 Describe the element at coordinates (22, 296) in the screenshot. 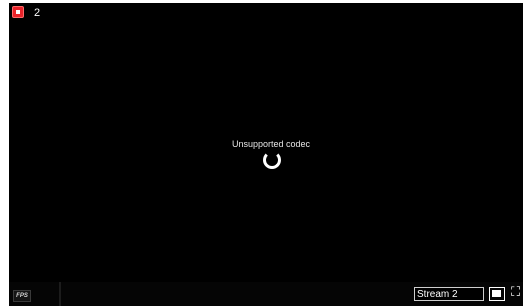

I see `fps-icon: FPS` at that location.